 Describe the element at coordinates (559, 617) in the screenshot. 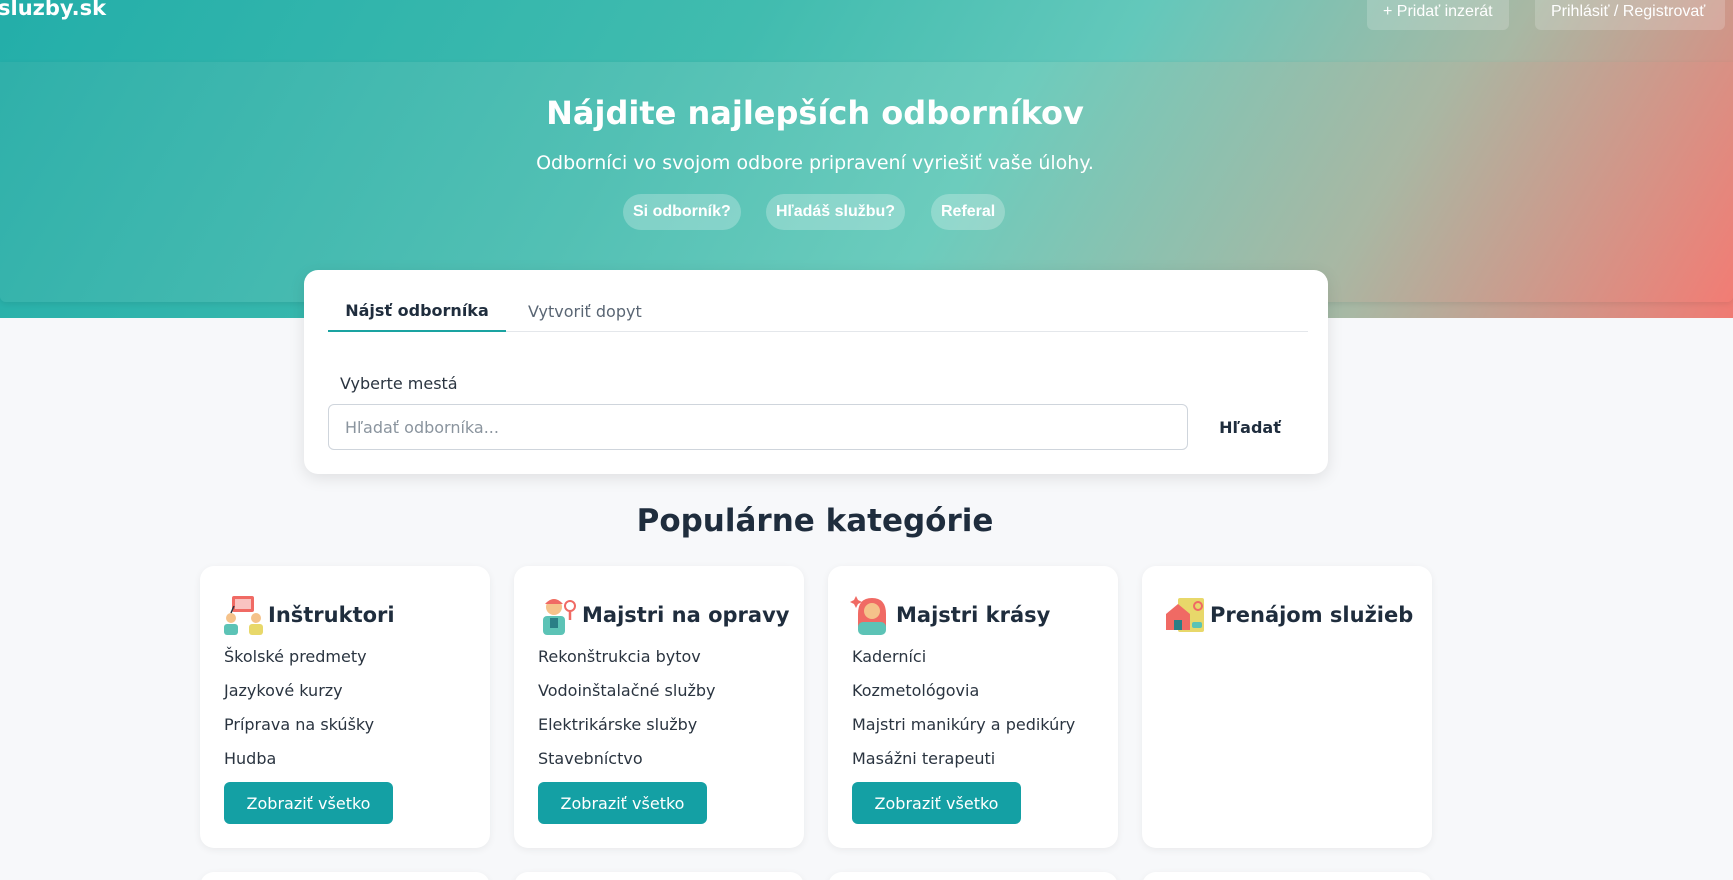

I see `repairman-icon` at that location.